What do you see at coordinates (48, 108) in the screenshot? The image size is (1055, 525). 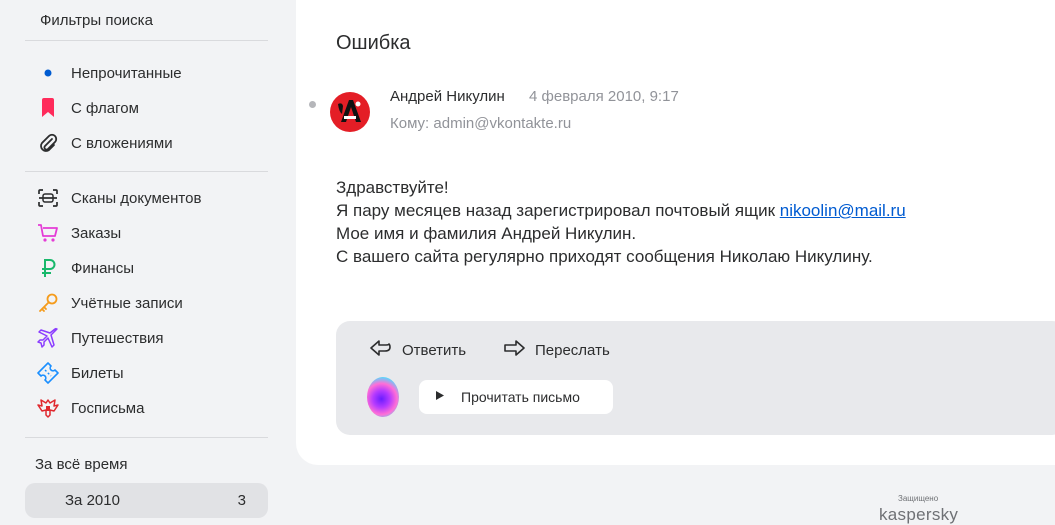 I see `flag-icon` at bounding box center [48, 108].